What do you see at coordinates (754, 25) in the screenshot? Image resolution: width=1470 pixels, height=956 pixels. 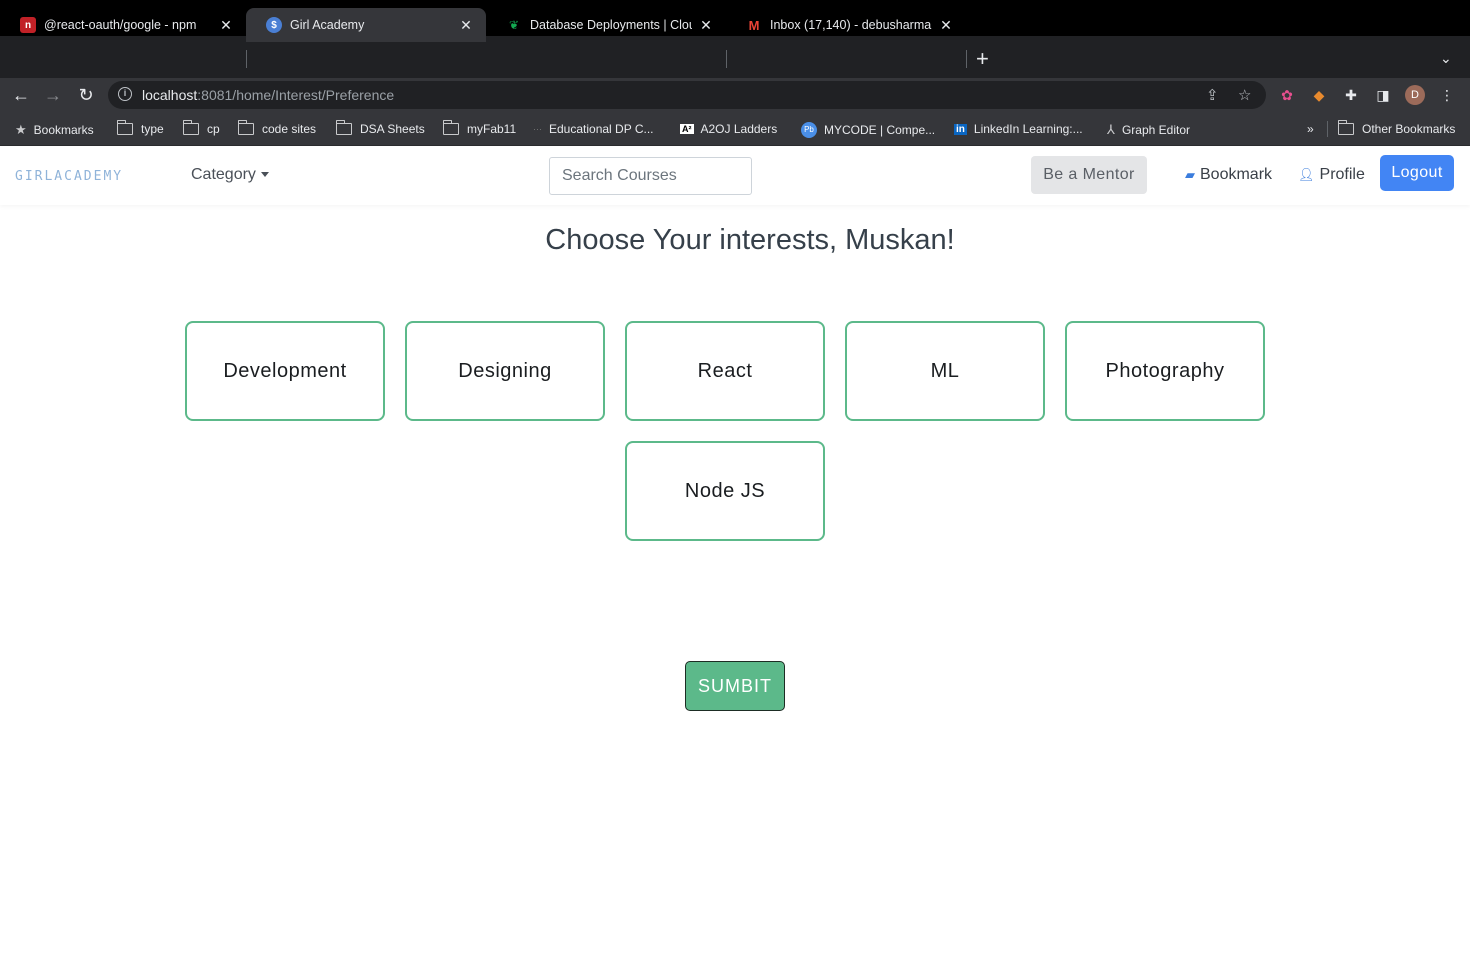 I see `gmail-icon: M` at bounding box center [754, 25].